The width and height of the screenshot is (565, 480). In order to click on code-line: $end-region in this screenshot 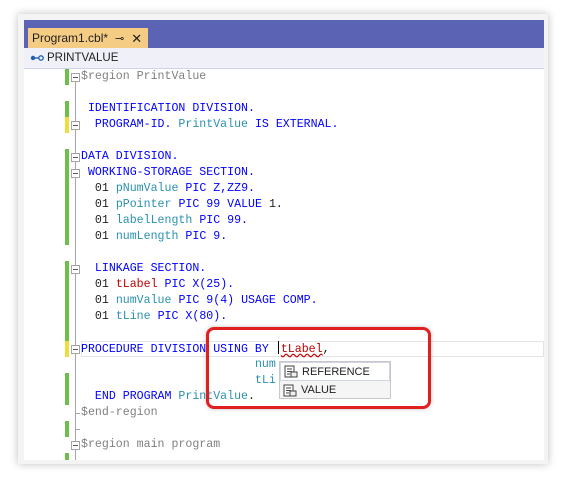, I will do `click(119, 413)`.